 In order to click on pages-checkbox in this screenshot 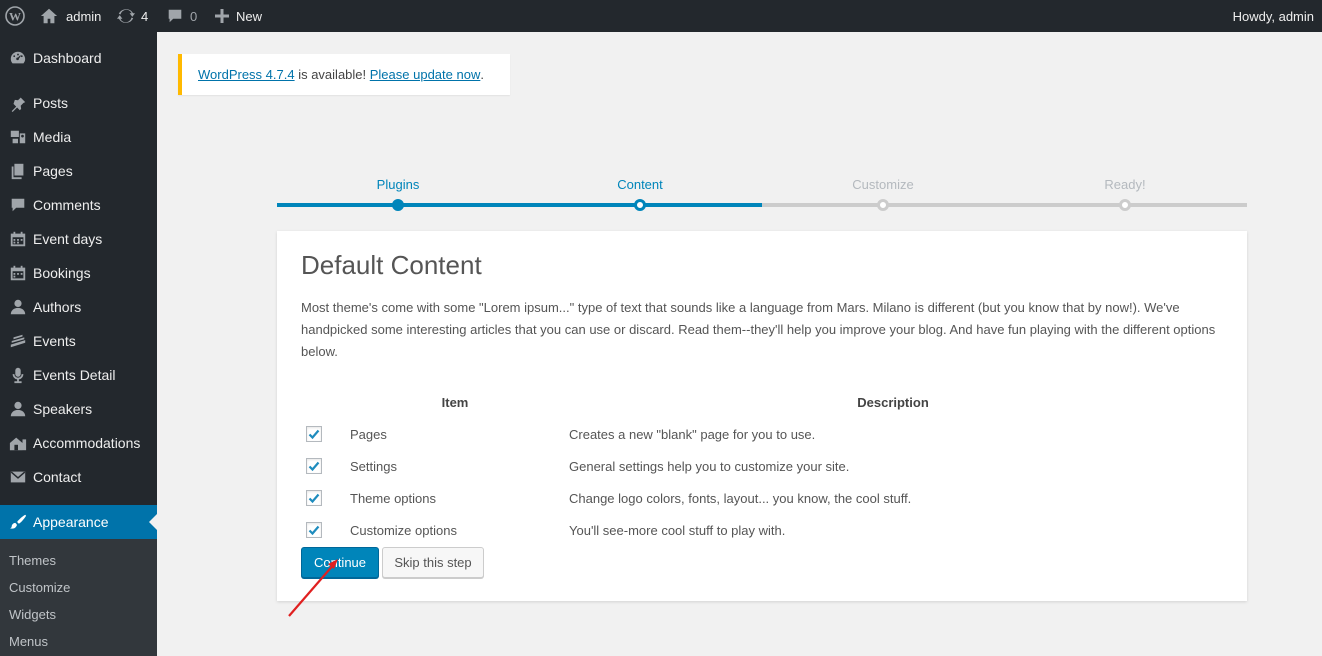, I will do `click(314, 434)`.